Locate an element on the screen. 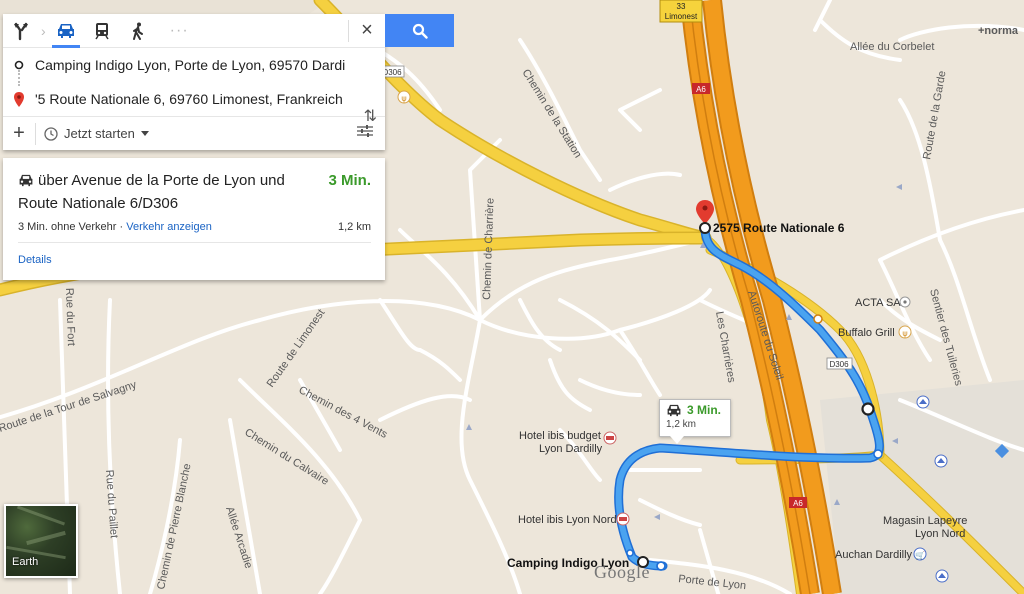 Image resolution: width=1024 pixels, height=594 pixels. svg-text: Lyon Nord is located at coordinates (940, 534).